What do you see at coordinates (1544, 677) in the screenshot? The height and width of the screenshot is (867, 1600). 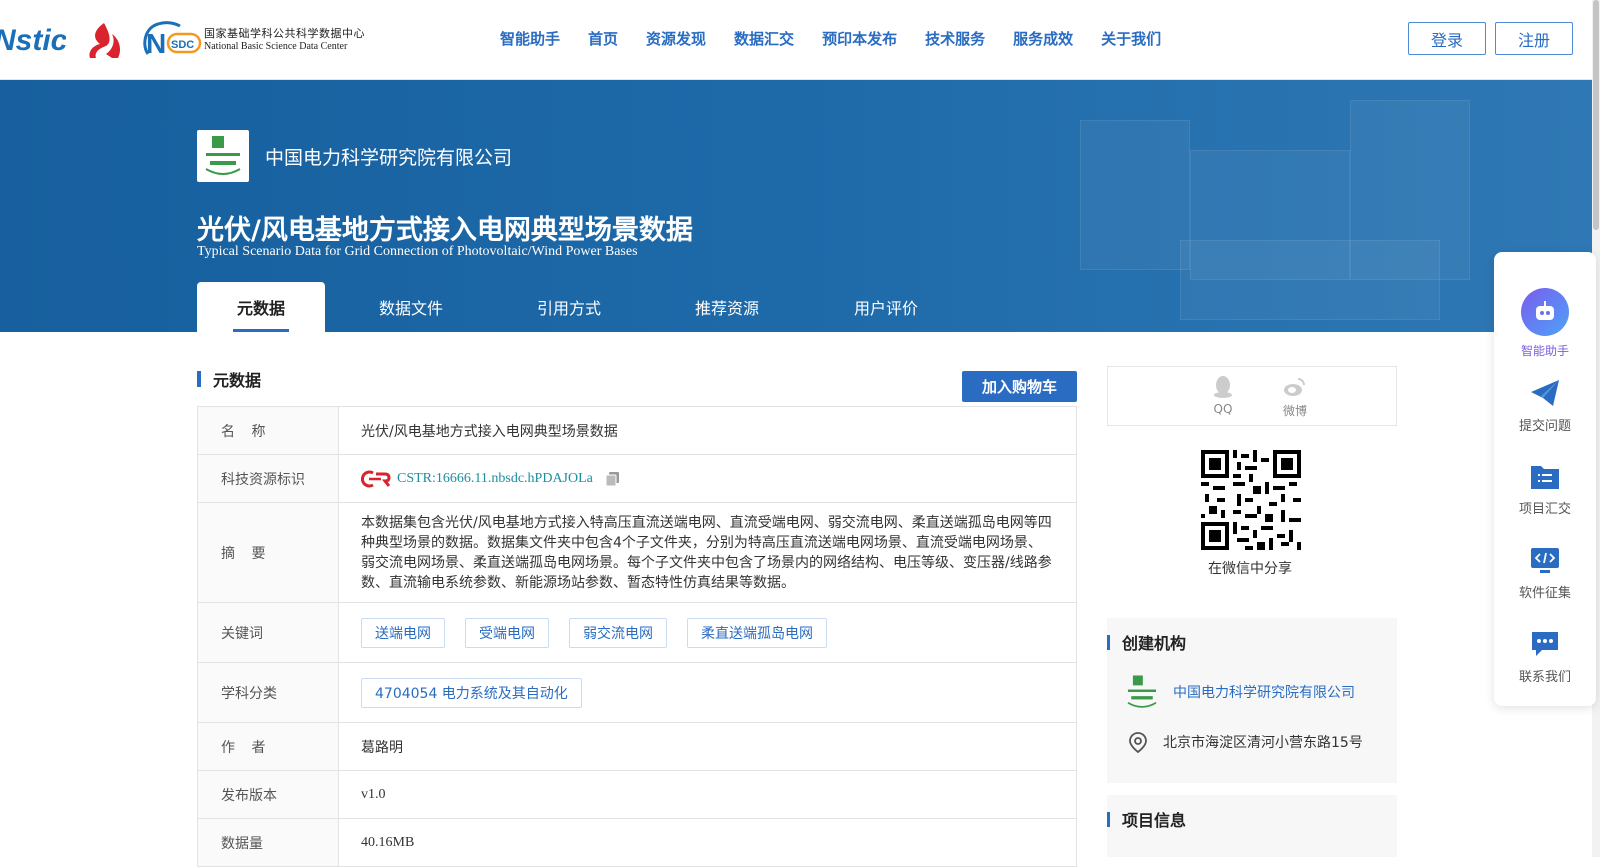 I see `float-contact-label: 联系我们` at bounding box center [1544, 677].